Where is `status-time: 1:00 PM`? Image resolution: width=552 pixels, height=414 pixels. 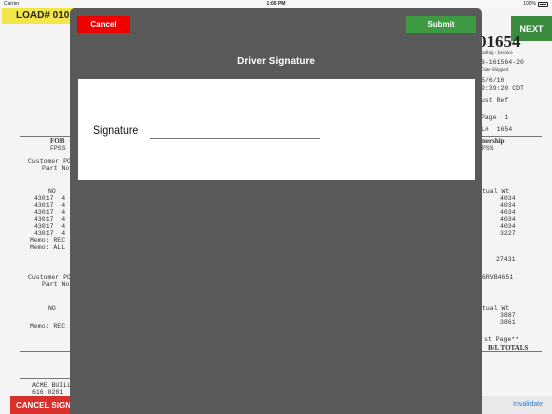 status-time: 1:00 PM is located at coordinates (276, 4).